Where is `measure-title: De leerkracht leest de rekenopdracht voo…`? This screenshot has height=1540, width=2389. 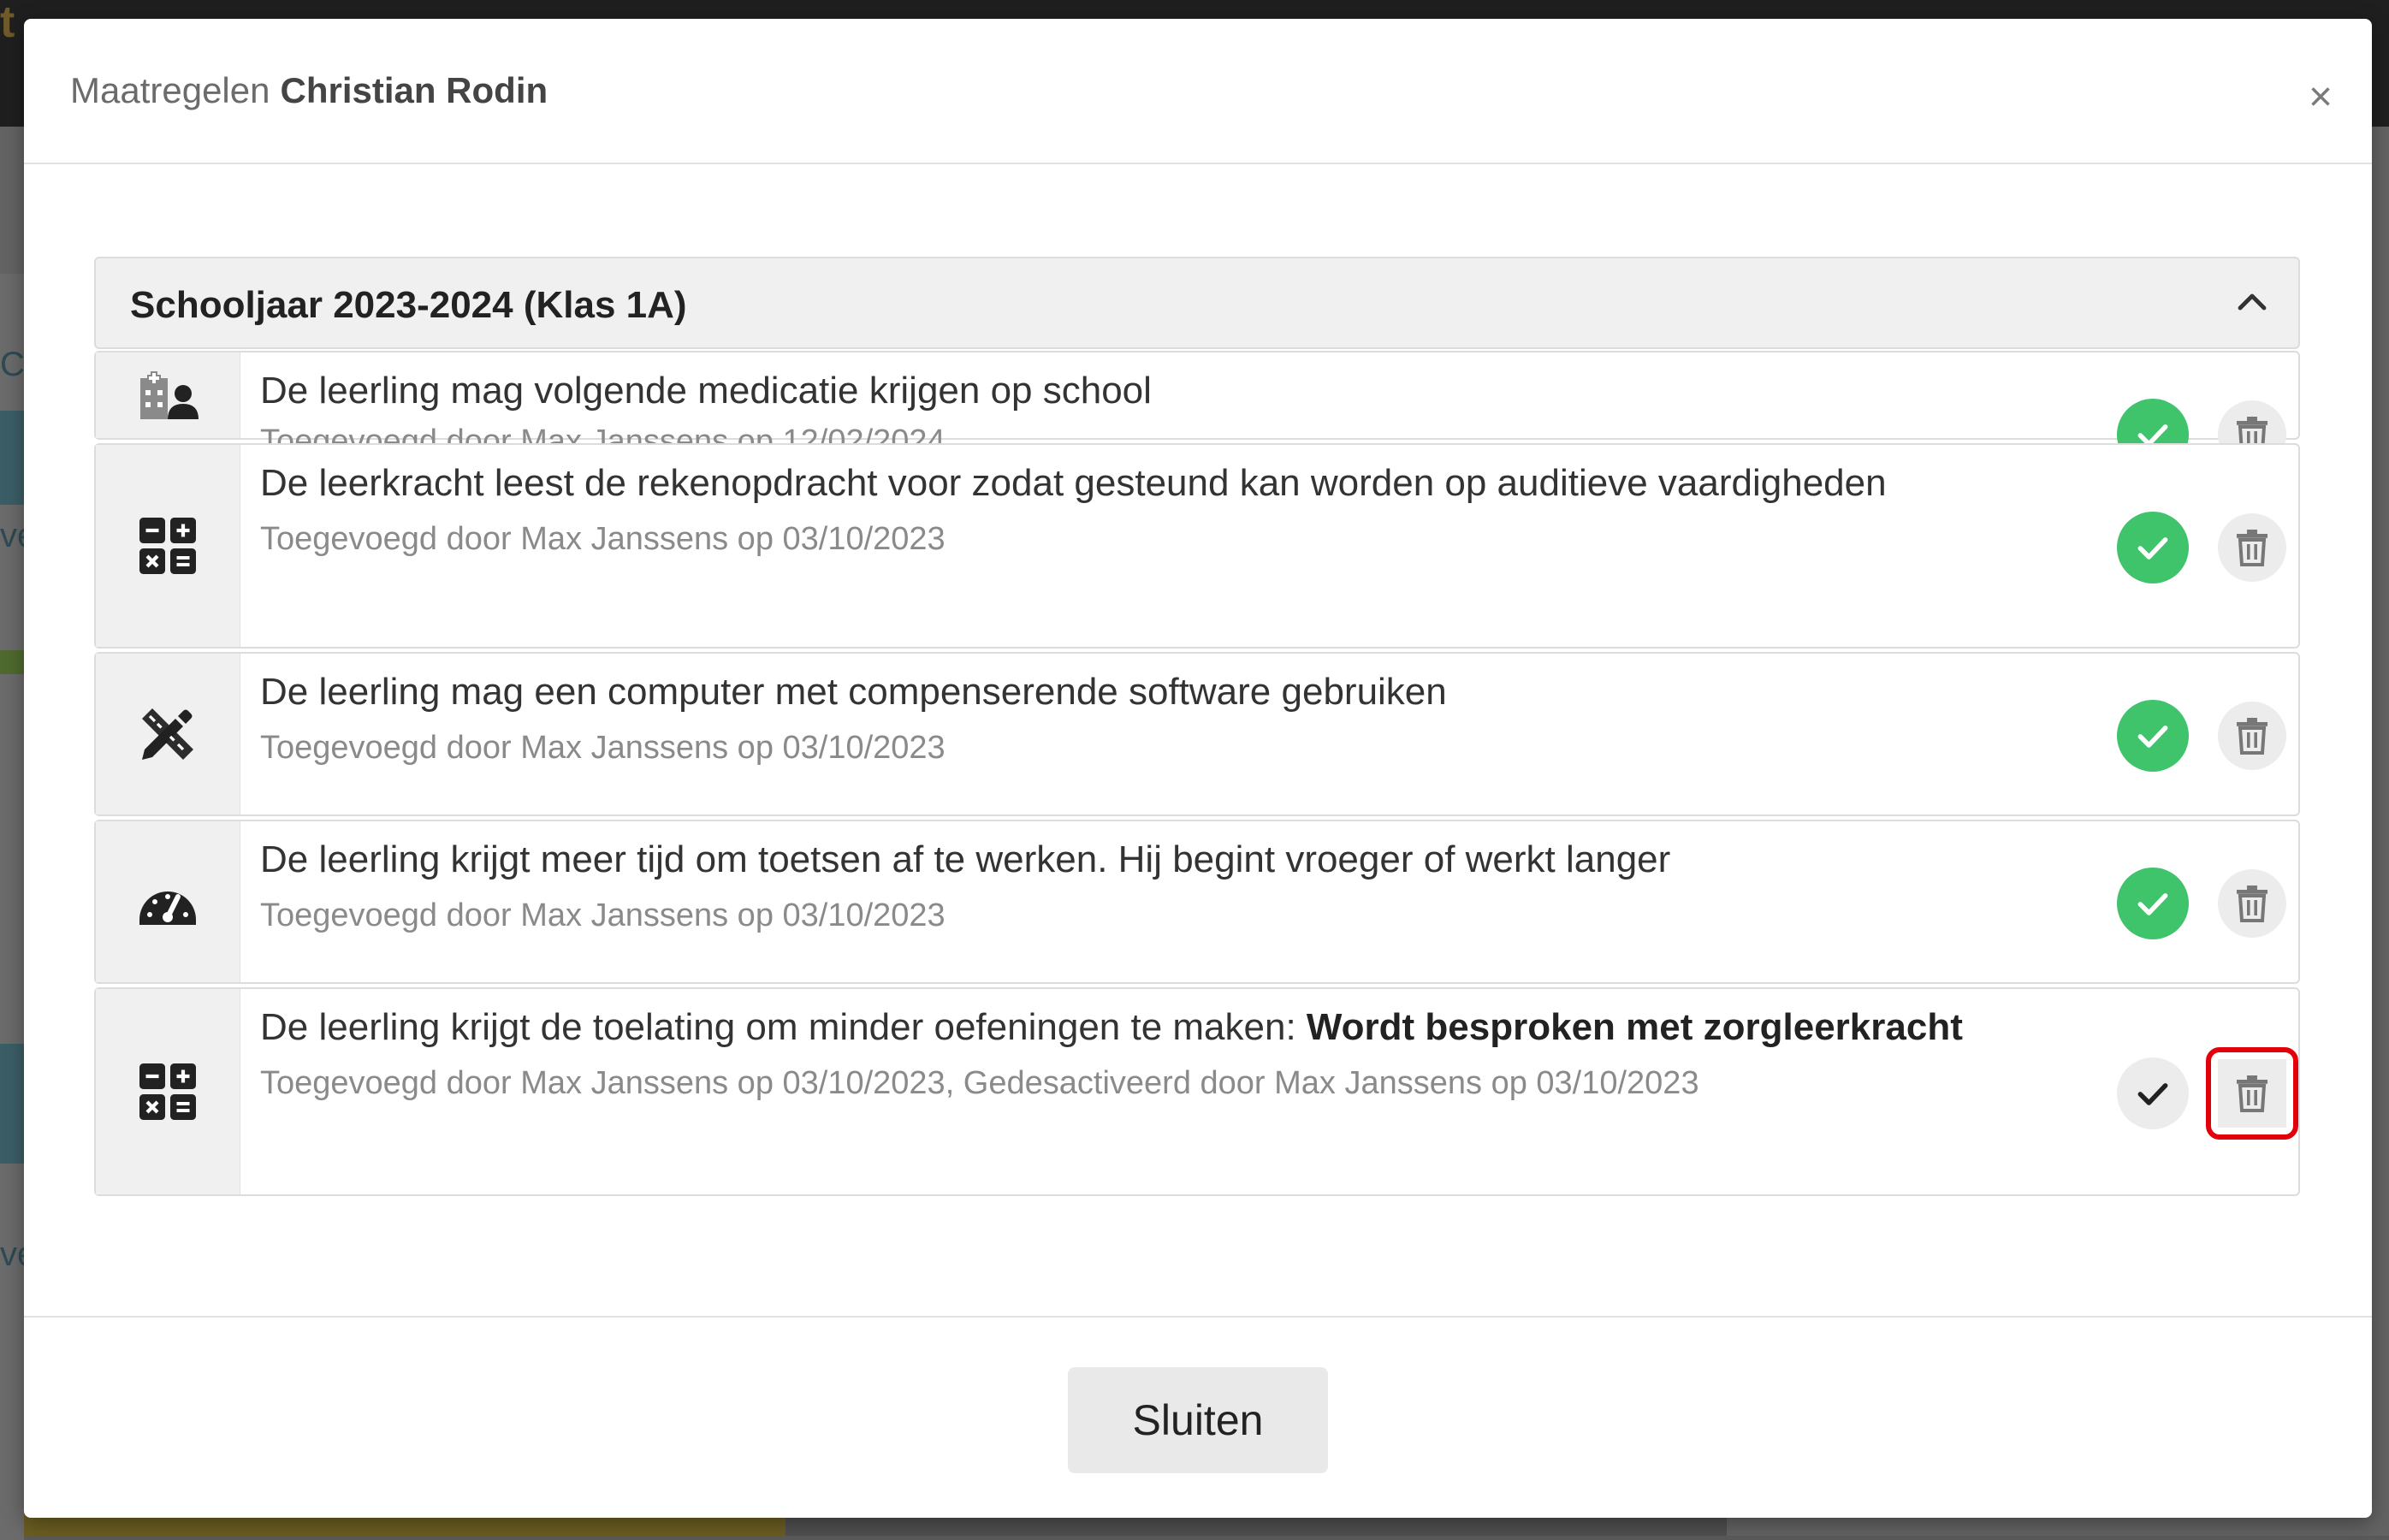
measure-title: De leerkracht leest de rekenopdracht voo… is located at coordinates (1073, 483).